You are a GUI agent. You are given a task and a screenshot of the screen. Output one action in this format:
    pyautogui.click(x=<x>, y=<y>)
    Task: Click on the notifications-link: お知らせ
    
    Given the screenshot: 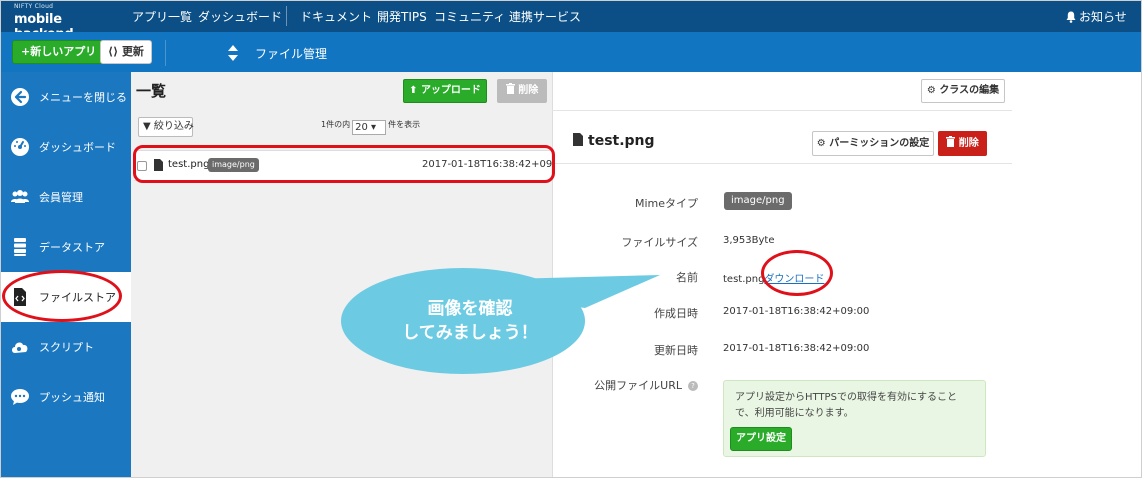 What is the action you would take?
    pyautogui.click(x=1096, y=16)
    